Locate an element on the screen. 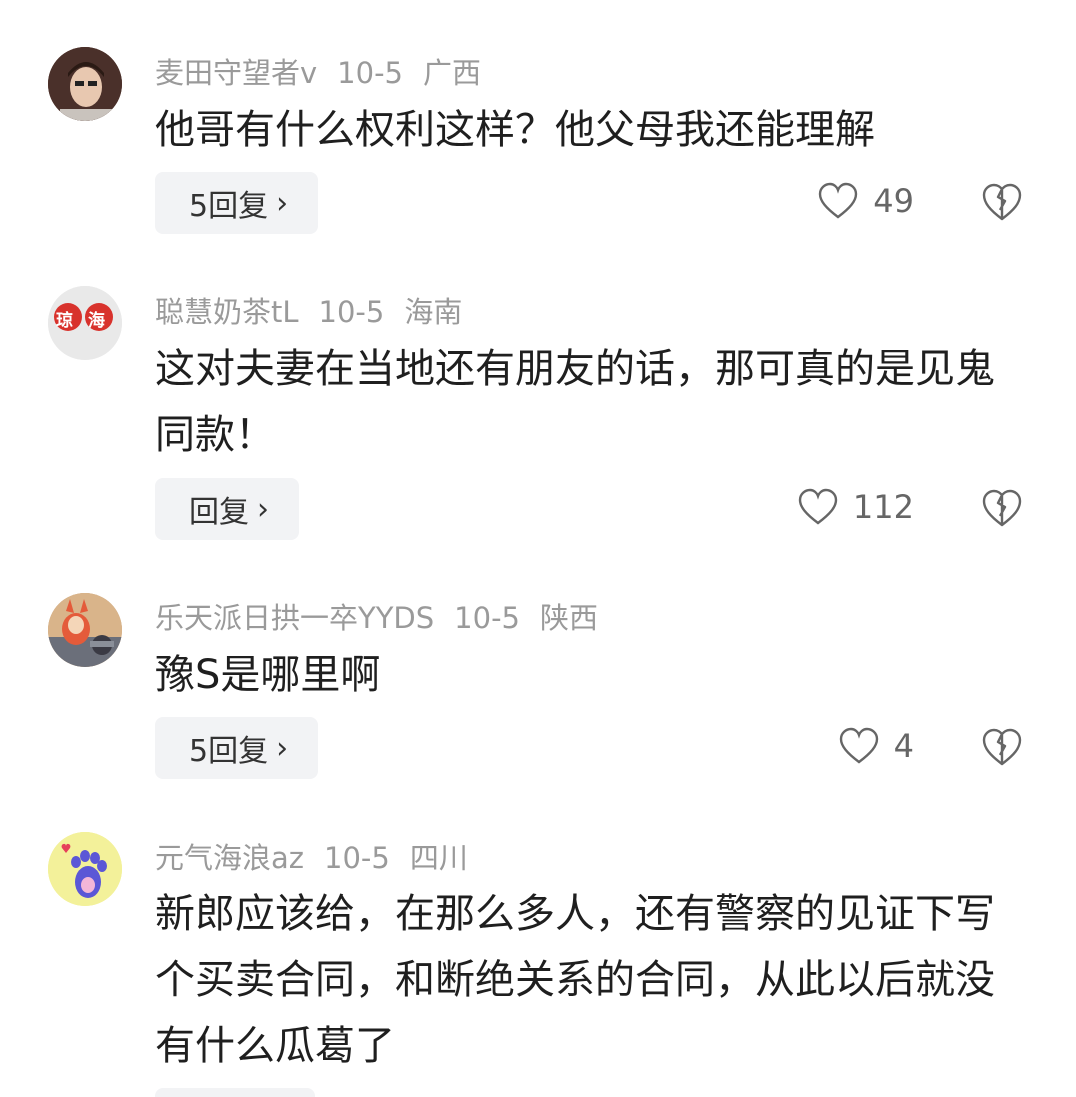 Image resolution: width=1076 pixels, height=1097 pixels. reply-label: 回复 is located at coordinates (219, 512).